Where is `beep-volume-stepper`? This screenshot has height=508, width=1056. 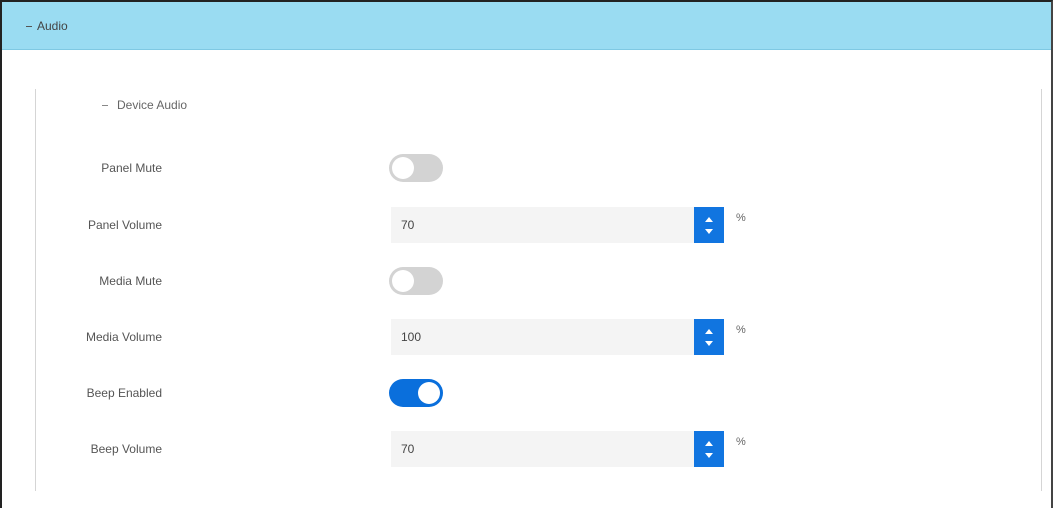
beep-volume-stepper is located at coordinates (709, 449).